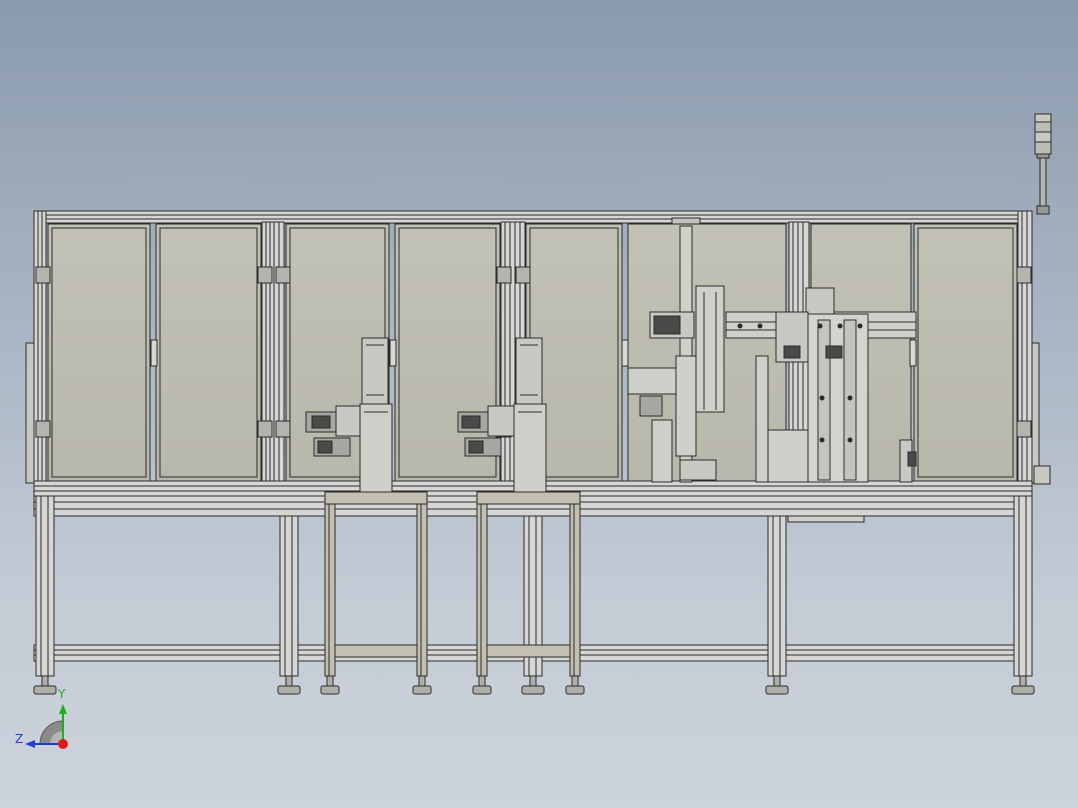  What do you see at coordinates (62, 694) in the screenshot?
I see `y-axis-label: Y` at bounding box center [62, 694].